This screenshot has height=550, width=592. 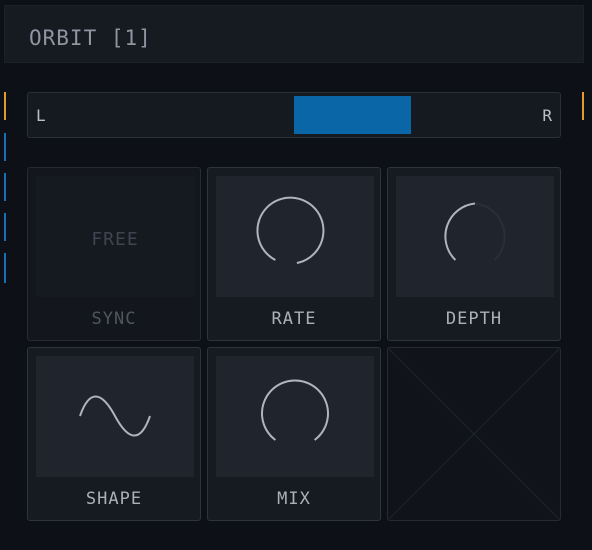 I want to click on pan-slider-fill, so click(x=353, y=115).